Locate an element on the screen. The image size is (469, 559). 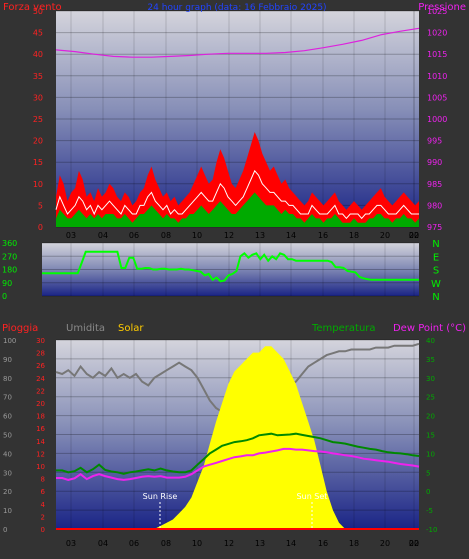
temp-right-axis: -10 -5 0 5 10 15 20 25 30 35 40 is located at coordinates (431, 435).